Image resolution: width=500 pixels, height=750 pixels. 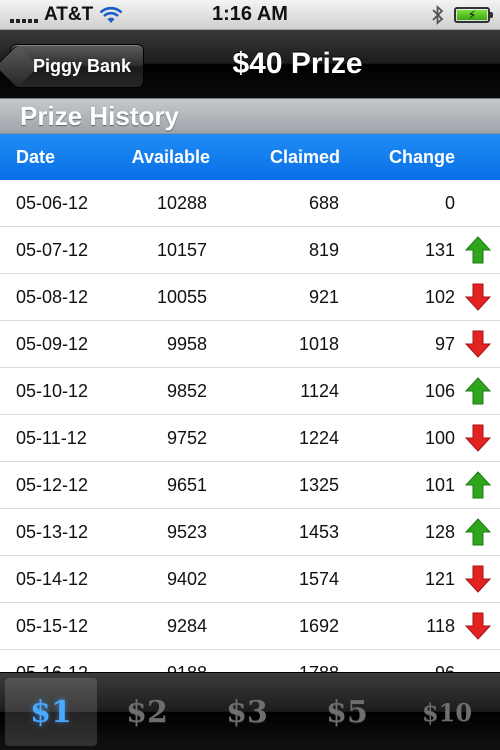 I want to click on cell-available: 10157, so click(x=181, y=249).